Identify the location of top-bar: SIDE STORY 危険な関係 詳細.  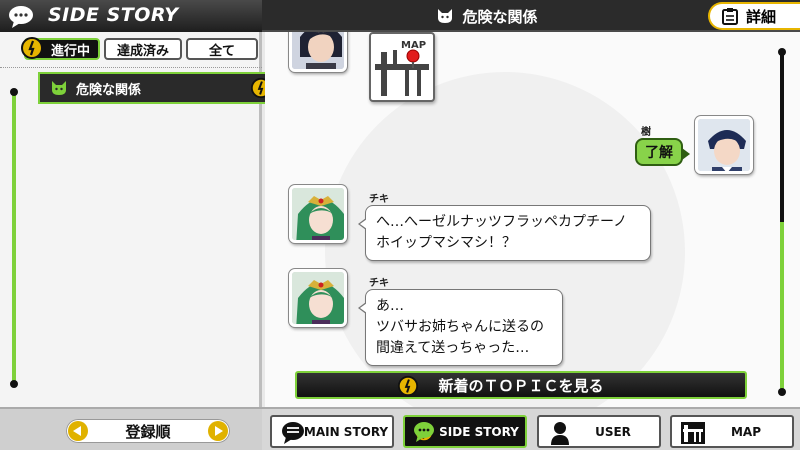
(400, 16).